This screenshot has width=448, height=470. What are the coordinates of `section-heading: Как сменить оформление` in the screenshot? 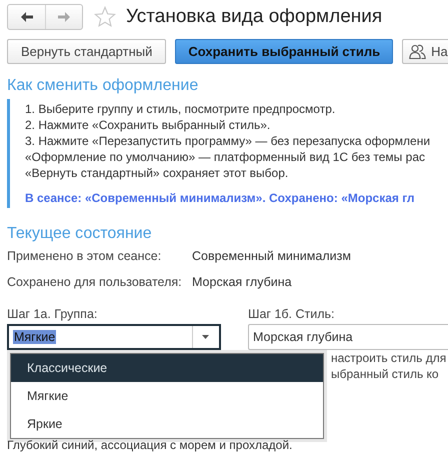 It's located at (103, 86).